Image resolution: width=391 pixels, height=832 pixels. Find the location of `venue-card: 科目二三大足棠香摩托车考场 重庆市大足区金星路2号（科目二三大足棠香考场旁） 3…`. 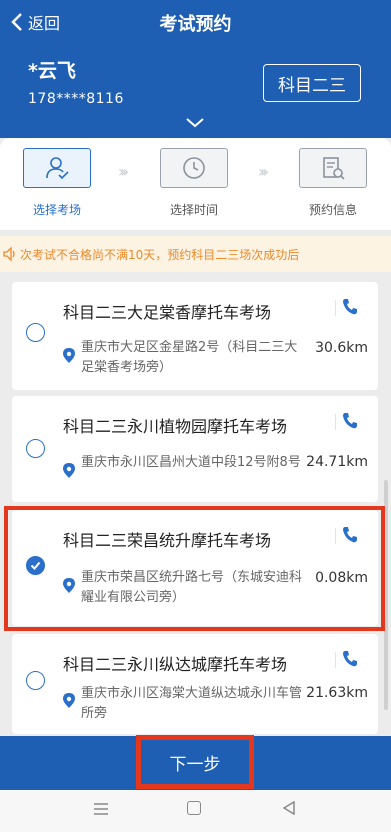

venue-card: 科目二三大足棠香摩托车考场 重庆市大足区金星路2号（科目二三大足棠香考场旁） 3… is located at coordinates (195, 336).